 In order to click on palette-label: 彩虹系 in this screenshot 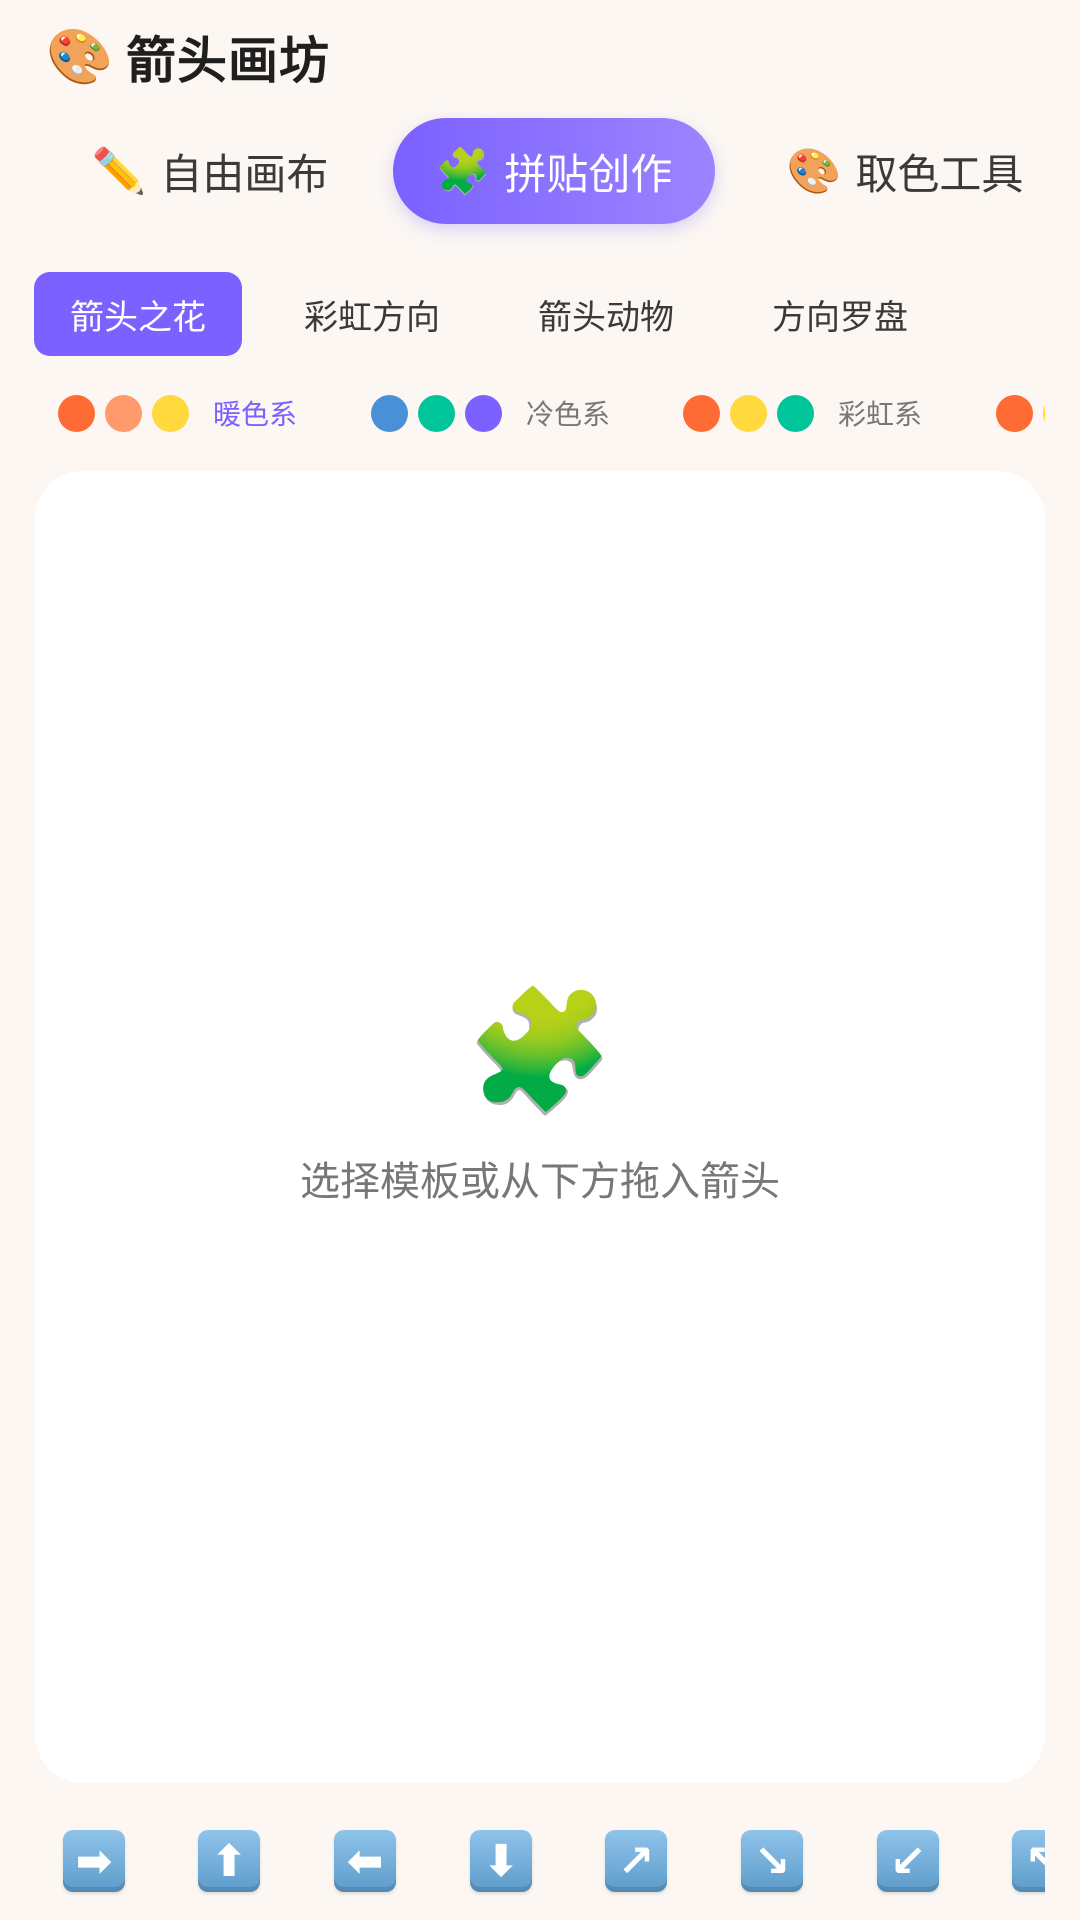, I will do `click(880, 414)`.